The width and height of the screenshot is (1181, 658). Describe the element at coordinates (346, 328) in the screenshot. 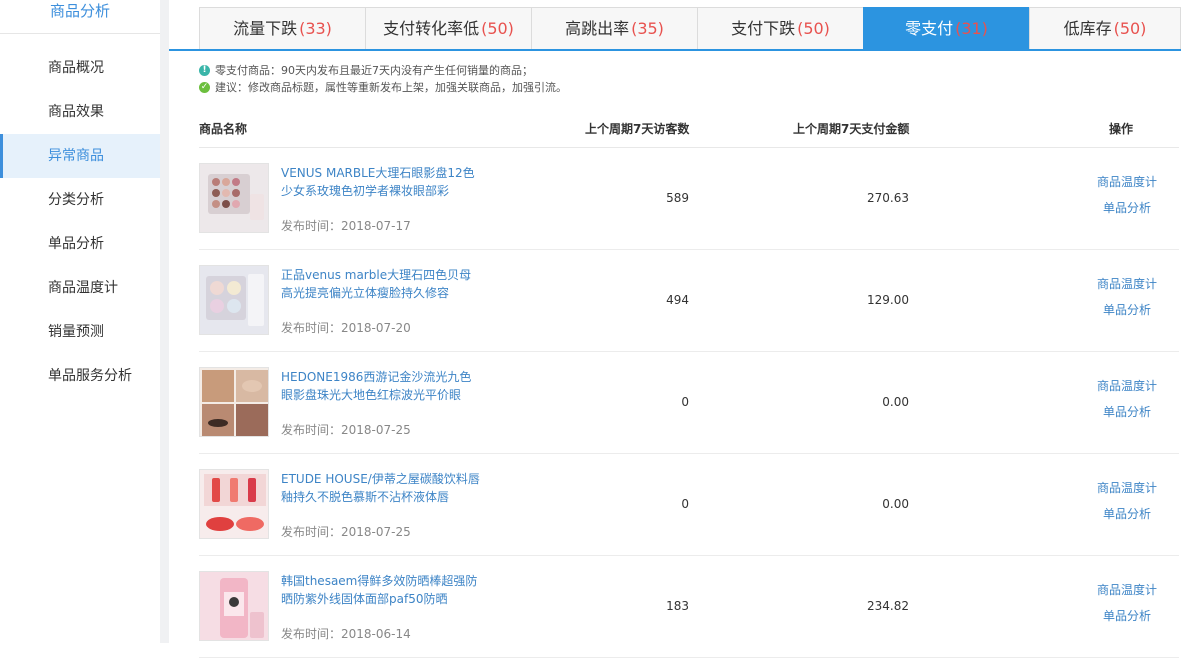

I see `publish-date: 发布时间：2018-07-20` at that location.